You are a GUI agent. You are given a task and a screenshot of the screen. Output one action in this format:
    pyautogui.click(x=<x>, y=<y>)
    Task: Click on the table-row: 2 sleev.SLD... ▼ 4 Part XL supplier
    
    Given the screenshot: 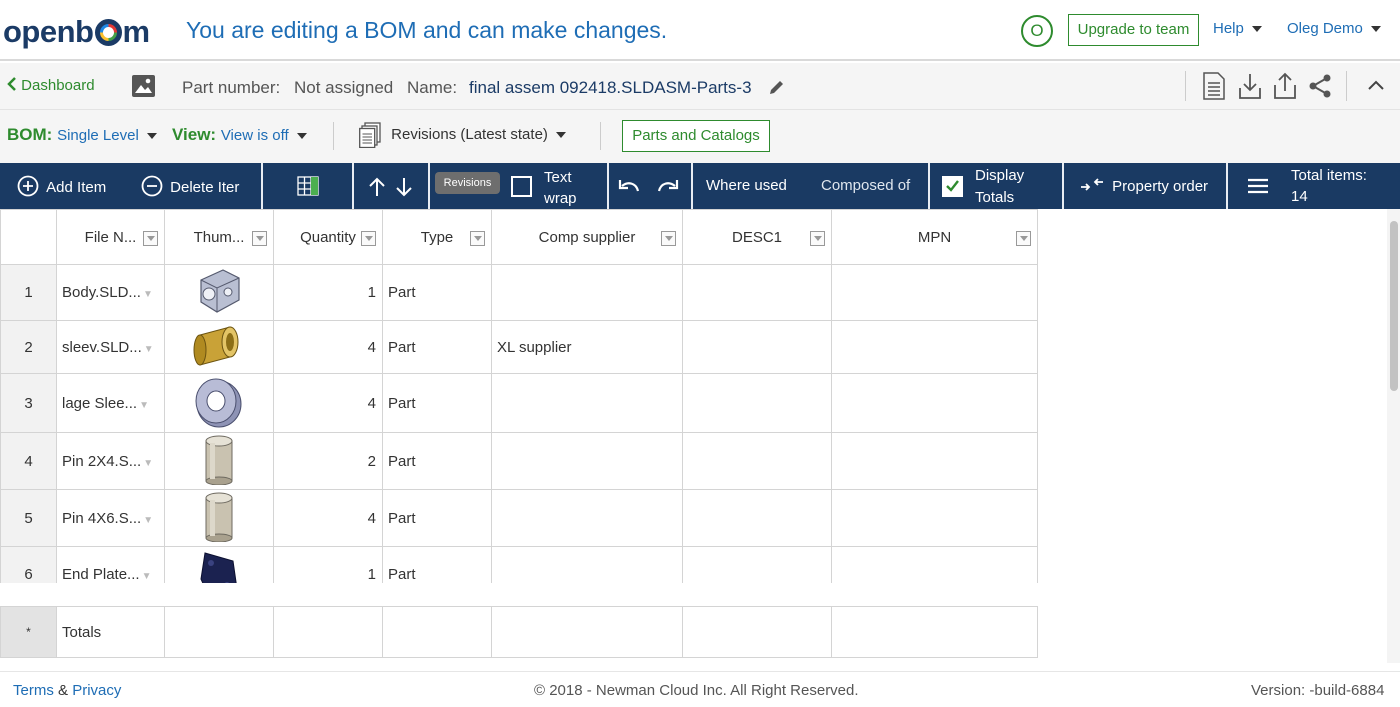 What is the action you would take?
    pyautogui.click(x=519, y=347)
    